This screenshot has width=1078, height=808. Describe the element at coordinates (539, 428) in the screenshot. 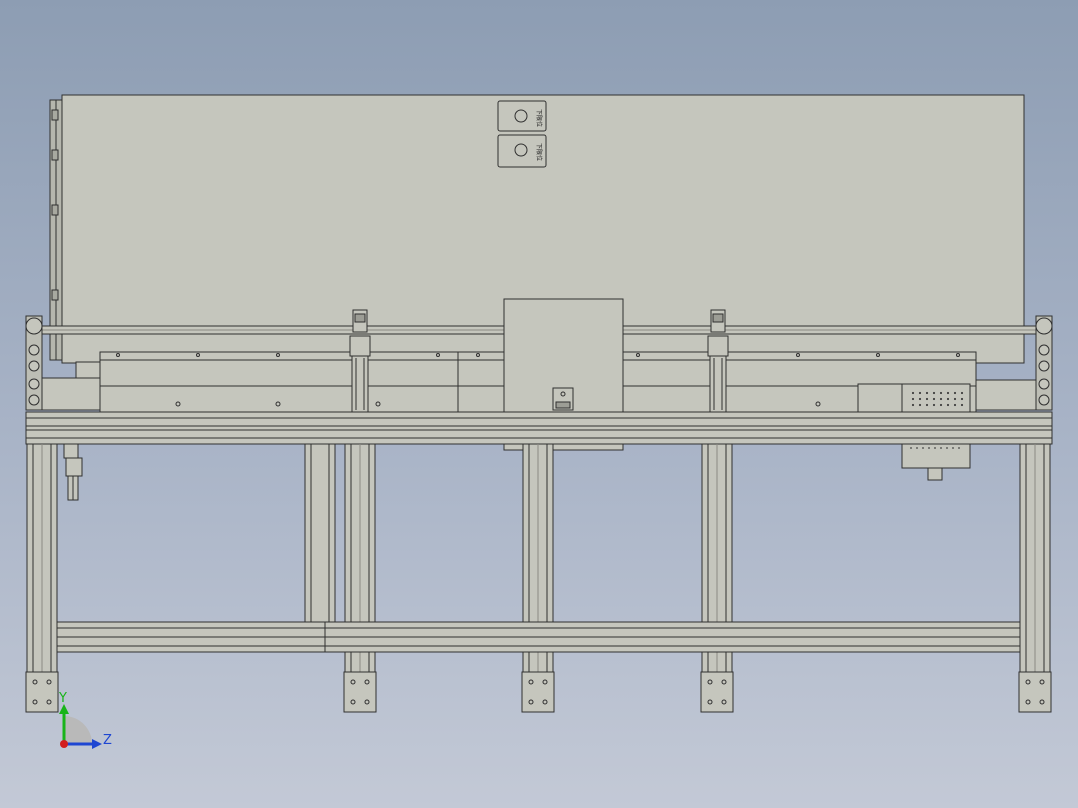

I see `top-frame-beam` at that location.